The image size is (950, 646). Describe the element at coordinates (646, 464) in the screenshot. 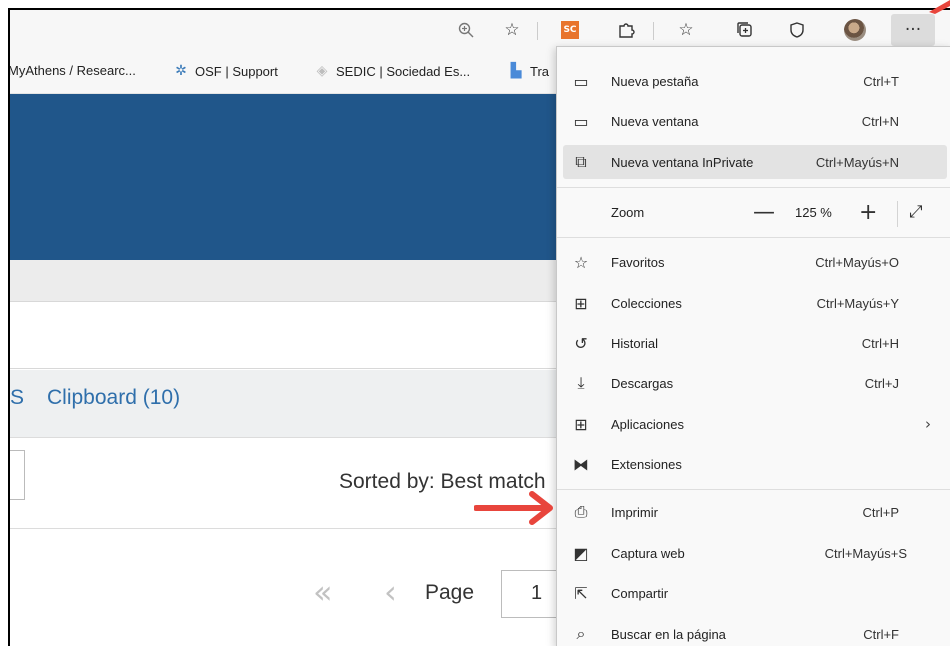

I see `menu-item-label: Extensiones` at that location.